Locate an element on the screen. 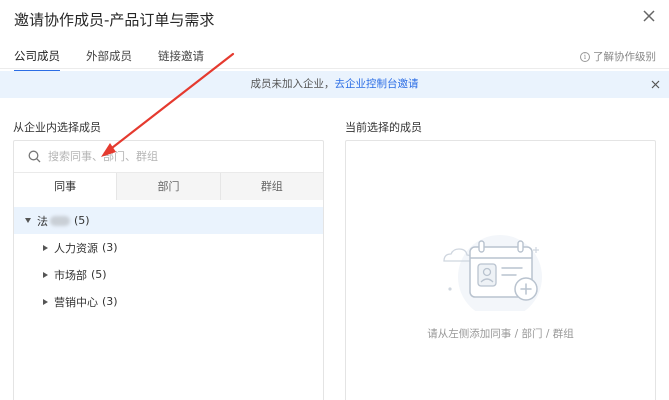 The height and width of the screenshot is (400, 669). divider is located at coordinates (334, 68).